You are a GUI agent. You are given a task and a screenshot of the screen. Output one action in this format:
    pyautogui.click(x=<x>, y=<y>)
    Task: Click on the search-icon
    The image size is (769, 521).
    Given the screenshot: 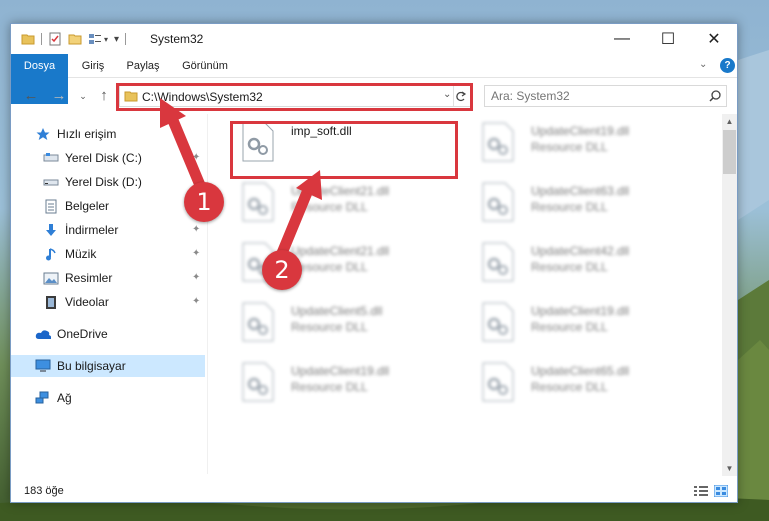 What is the action you would take?
    pyautogui.click(x=715, y=96)
    